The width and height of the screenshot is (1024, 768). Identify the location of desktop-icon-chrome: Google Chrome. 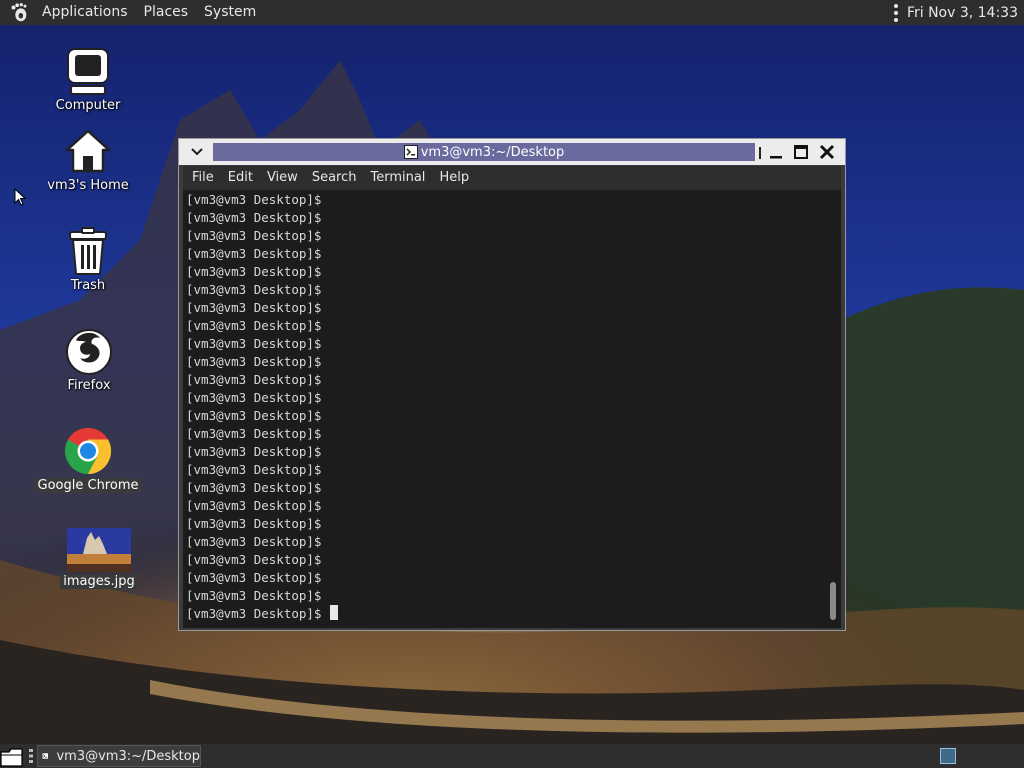
(88, 459).